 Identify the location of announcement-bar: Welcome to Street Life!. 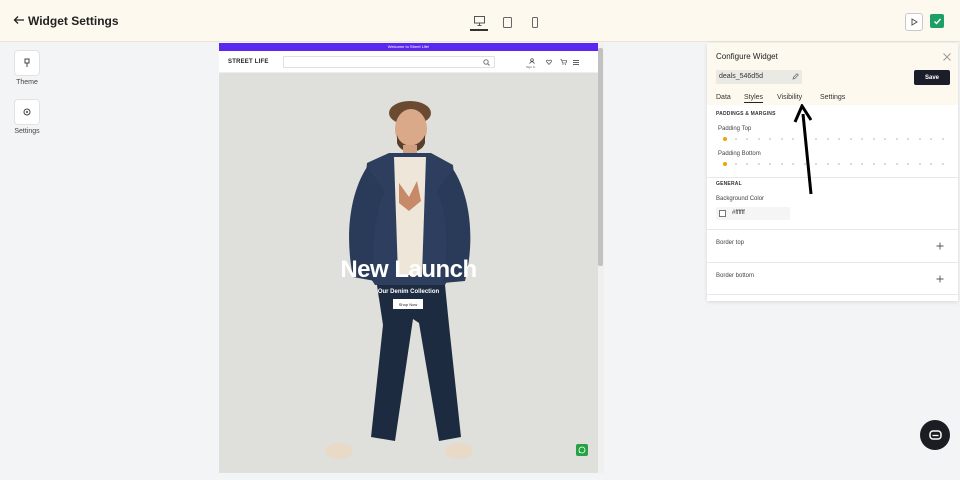
(408, 47).